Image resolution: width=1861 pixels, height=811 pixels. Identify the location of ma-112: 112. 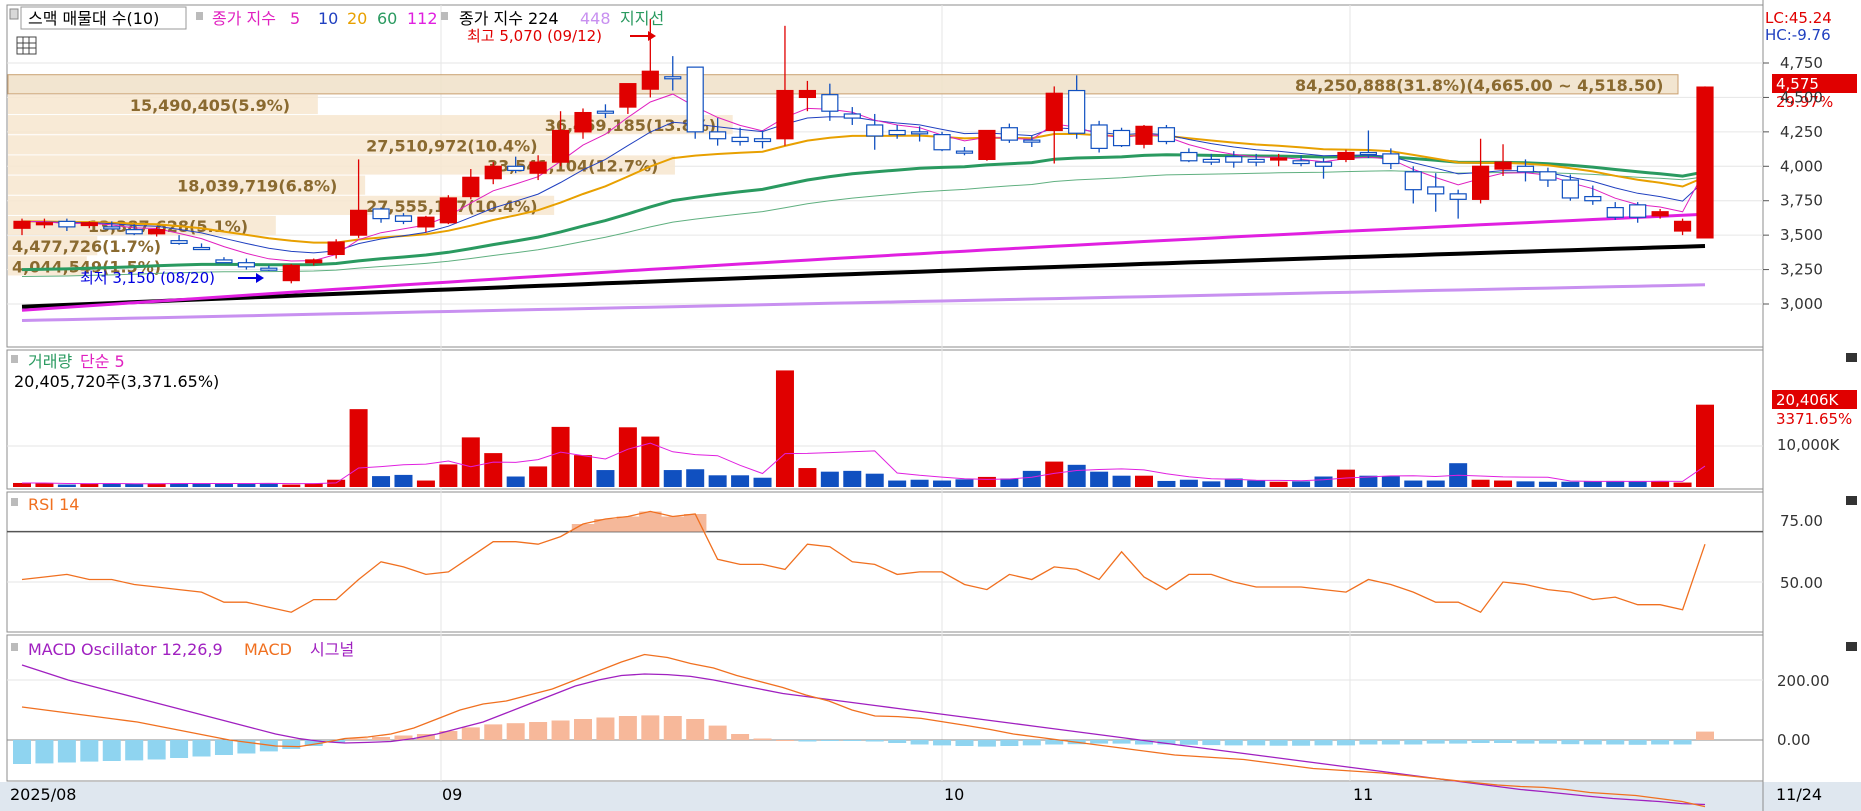
(422, 18).